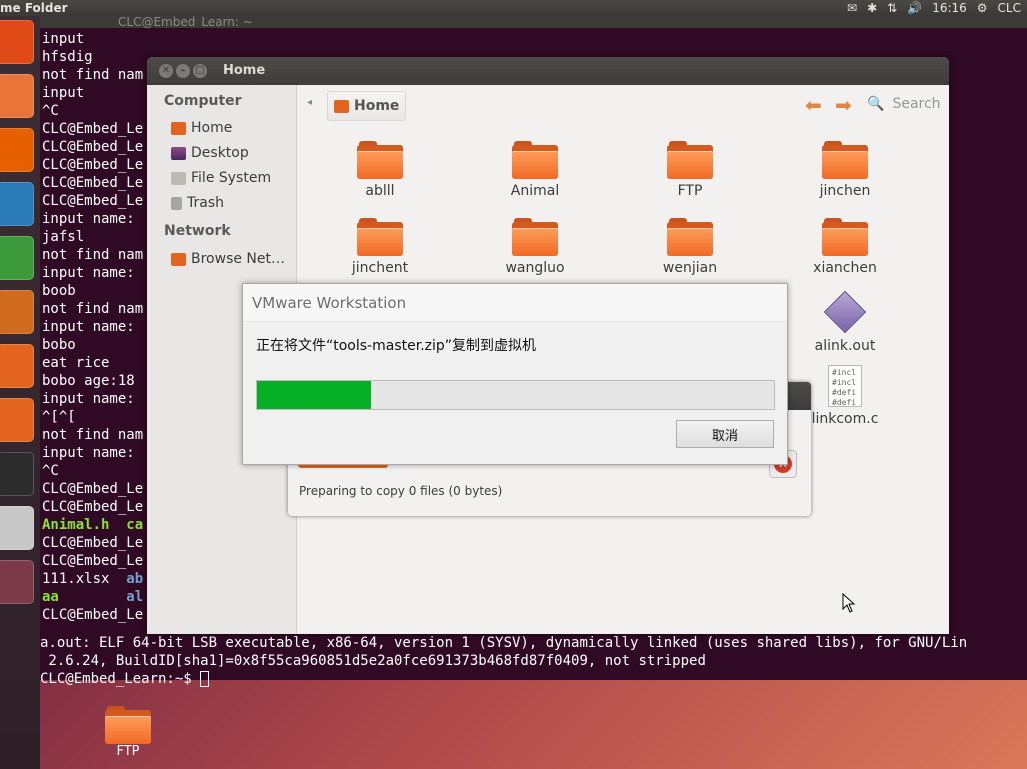 Image resolution: width=1027 pixels, height=769 pixels. I want to click on cancel-button: 取消, so click(725, 434).